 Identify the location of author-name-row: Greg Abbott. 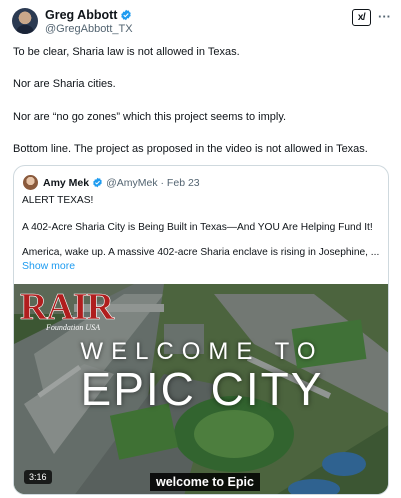
(88, 15).